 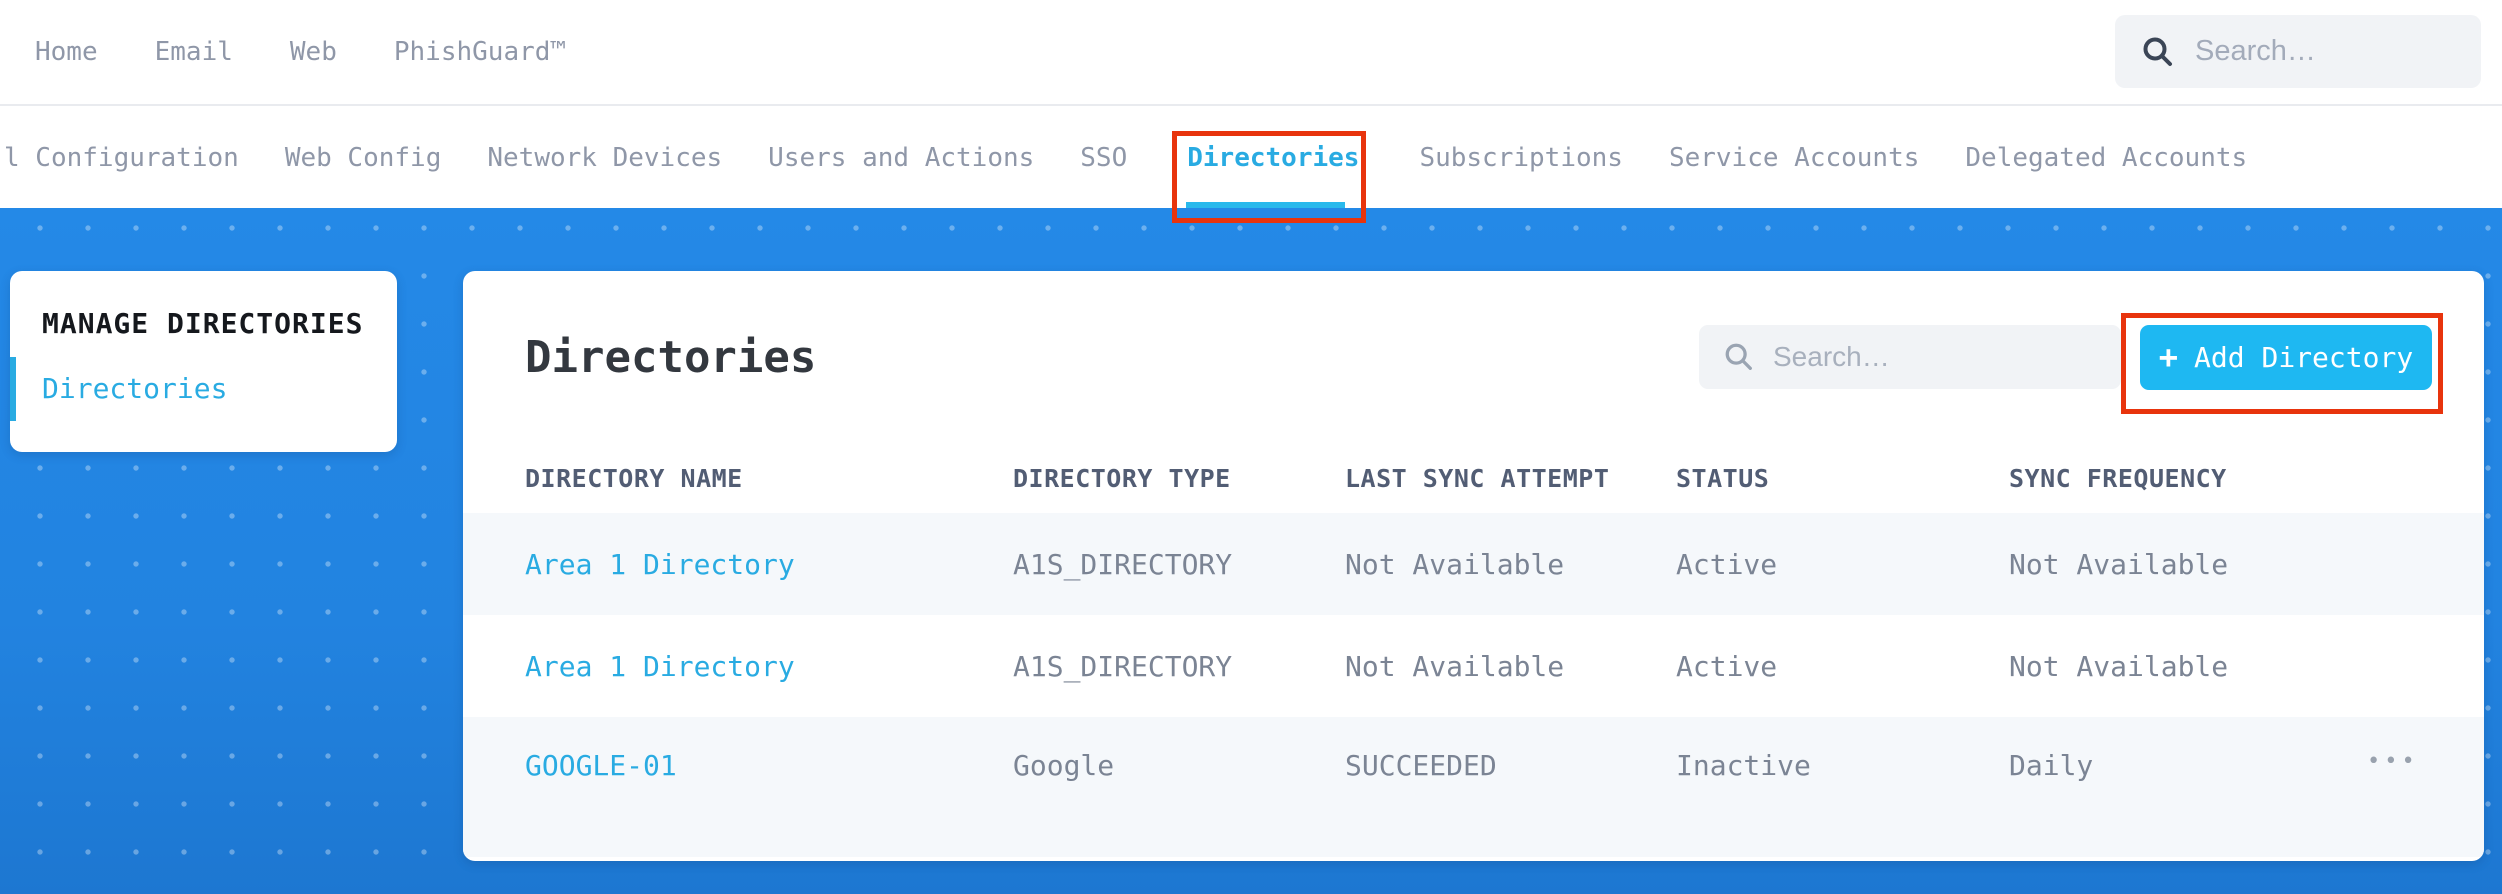 I want to click on column-header-directory-name: DIRECTORY NAME, so click(x=634, y=478).